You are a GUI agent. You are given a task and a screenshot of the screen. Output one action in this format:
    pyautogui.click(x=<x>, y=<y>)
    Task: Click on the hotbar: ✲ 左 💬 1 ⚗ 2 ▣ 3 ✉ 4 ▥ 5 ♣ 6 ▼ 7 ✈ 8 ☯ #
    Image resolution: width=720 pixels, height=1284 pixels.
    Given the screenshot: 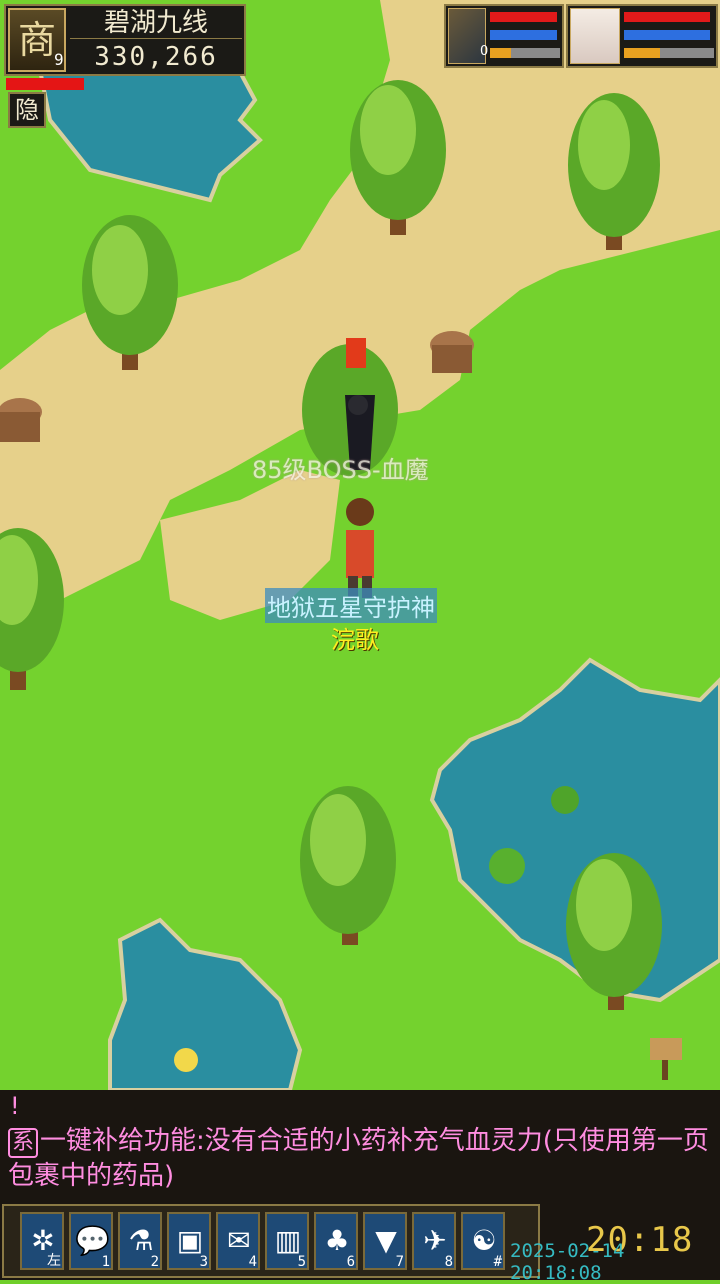 What is the action you would take?
    pyautogui.click(x=271, y=1241)
    